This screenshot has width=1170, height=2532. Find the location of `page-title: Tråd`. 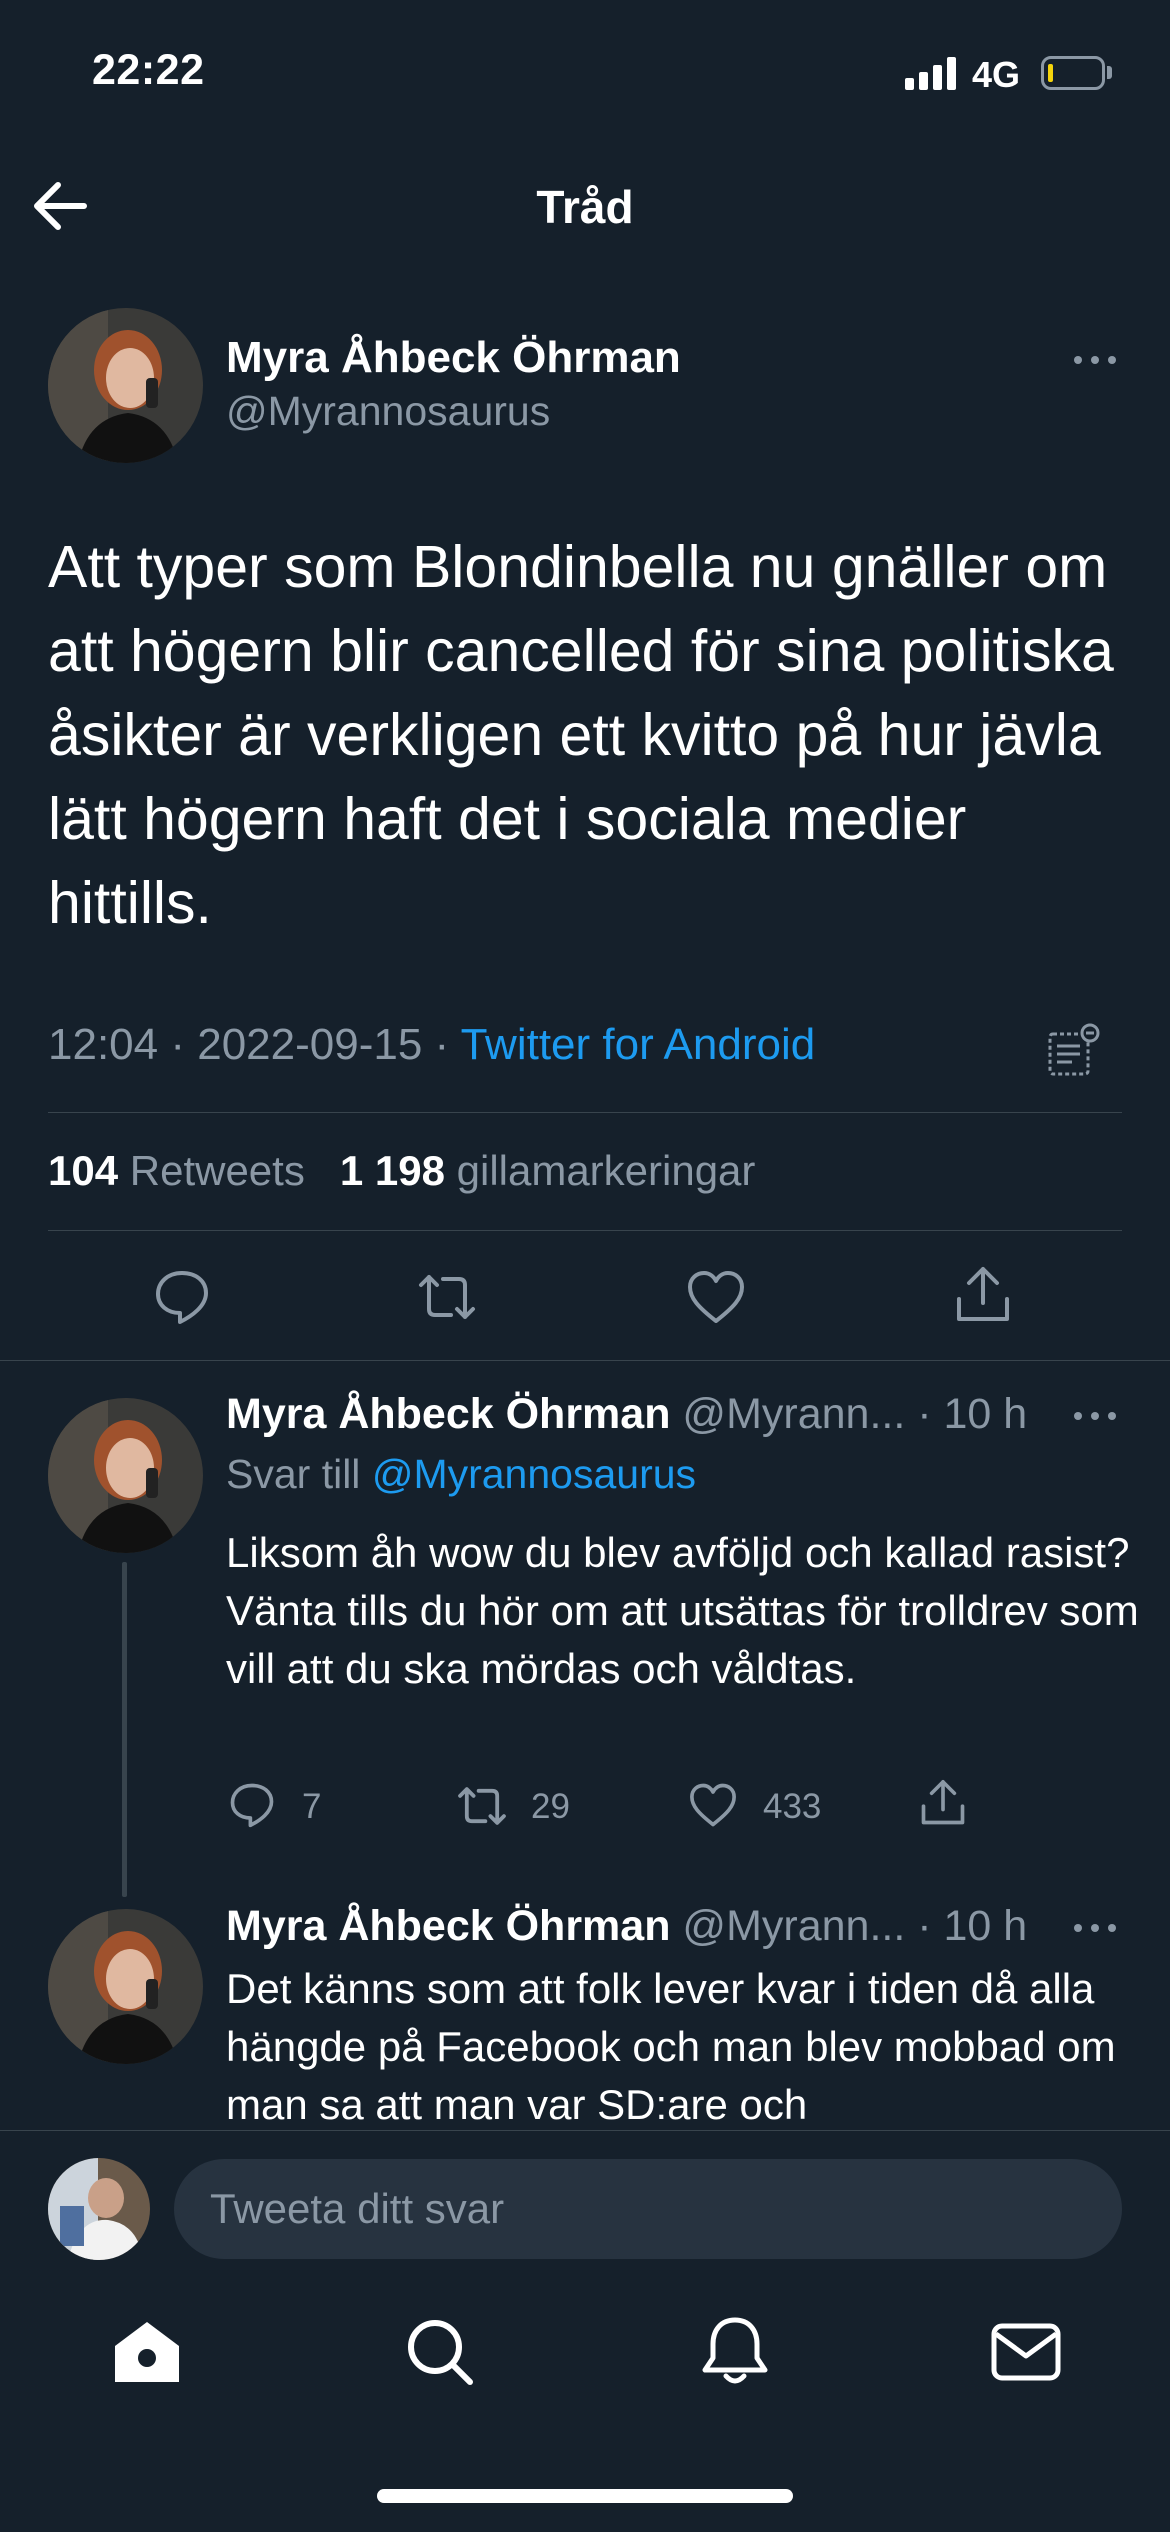

page-title: Tråd is located at coordinates (585, 207).